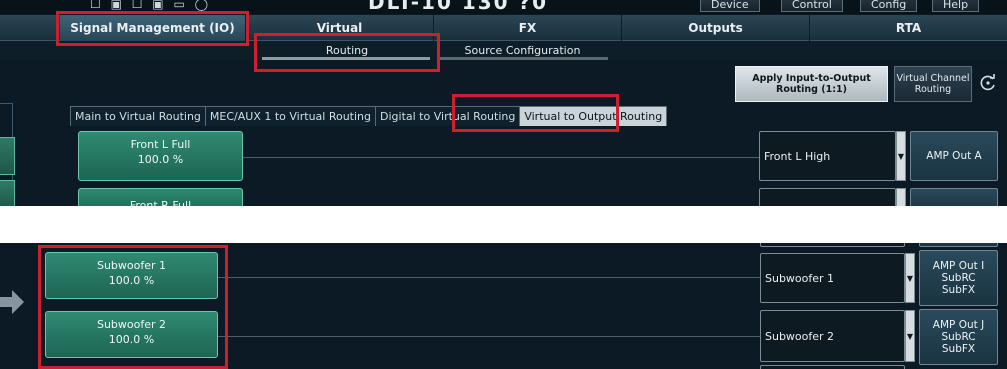  What do you see at coordinates (958, 266) in the screenshot?
I see `target-line: AMP Out I` at bounding box center [958, 266].